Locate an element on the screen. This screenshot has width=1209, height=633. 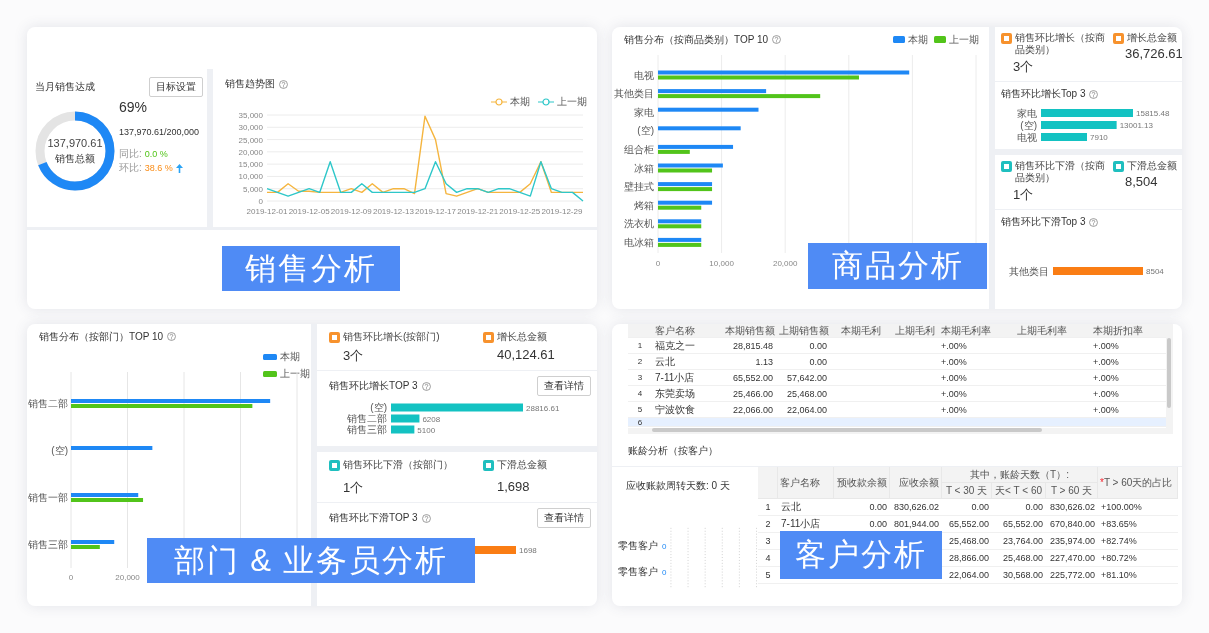
table-cell-text: 东莞卖场 is located at coordinates (675, 393).